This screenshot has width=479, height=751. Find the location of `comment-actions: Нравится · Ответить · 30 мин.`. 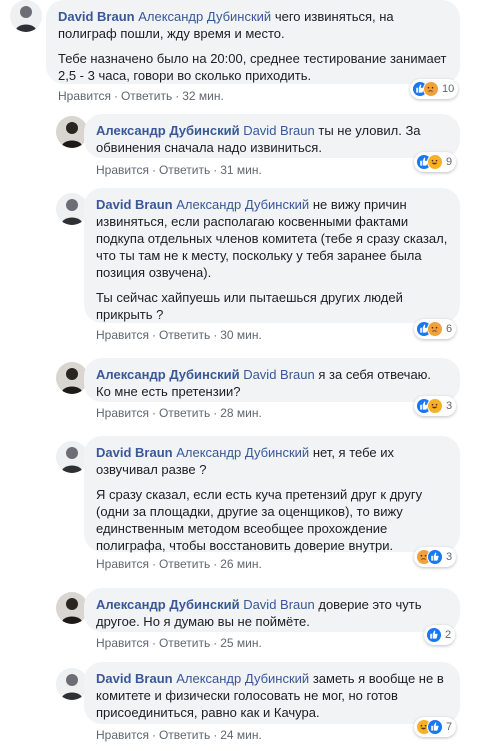

comment-actions: Нравится · Ответить · 30 мин. is located at coordinates (179, 335).